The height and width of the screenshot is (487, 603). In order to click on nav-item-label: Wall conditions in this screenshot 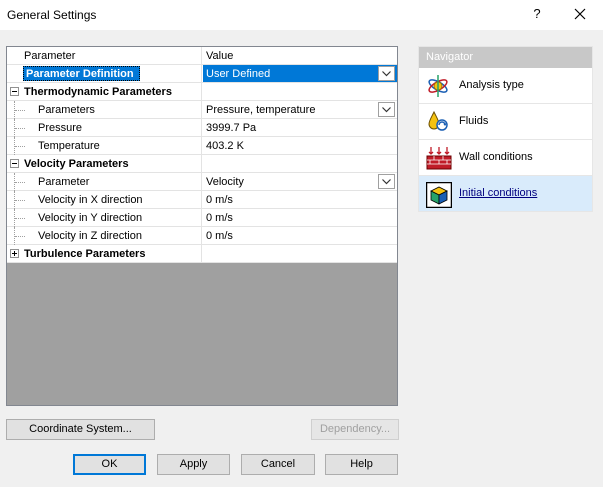, I will do `click(496, 157)`.